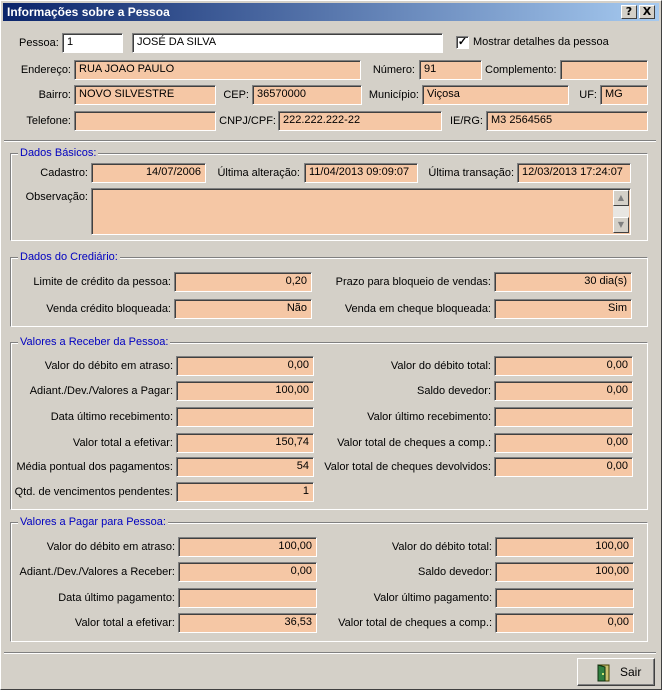  I want to click on receber-data-ultimo-label: Data último recebimento:, so click(111, 417).